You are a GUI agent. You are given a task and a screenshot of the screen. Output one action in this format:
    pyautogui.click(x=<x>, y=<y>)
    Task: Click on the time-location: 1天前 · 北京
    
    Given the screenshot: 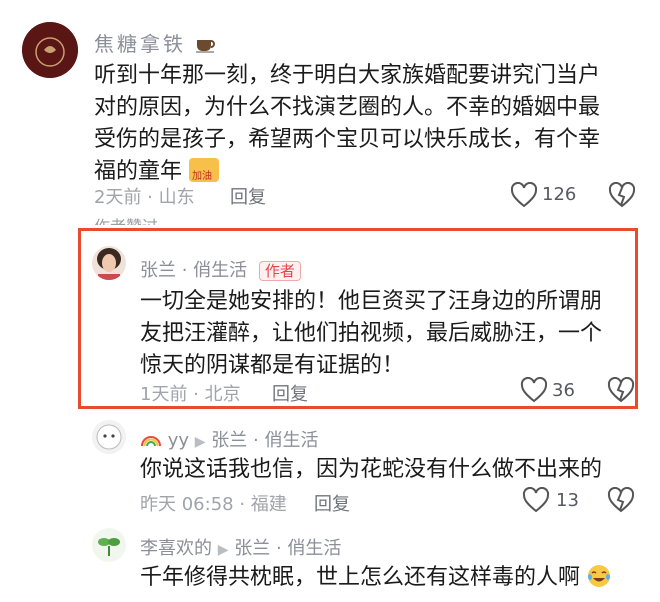 What is the action you would take?
    pyautogui.click(x=190, y=394)
    